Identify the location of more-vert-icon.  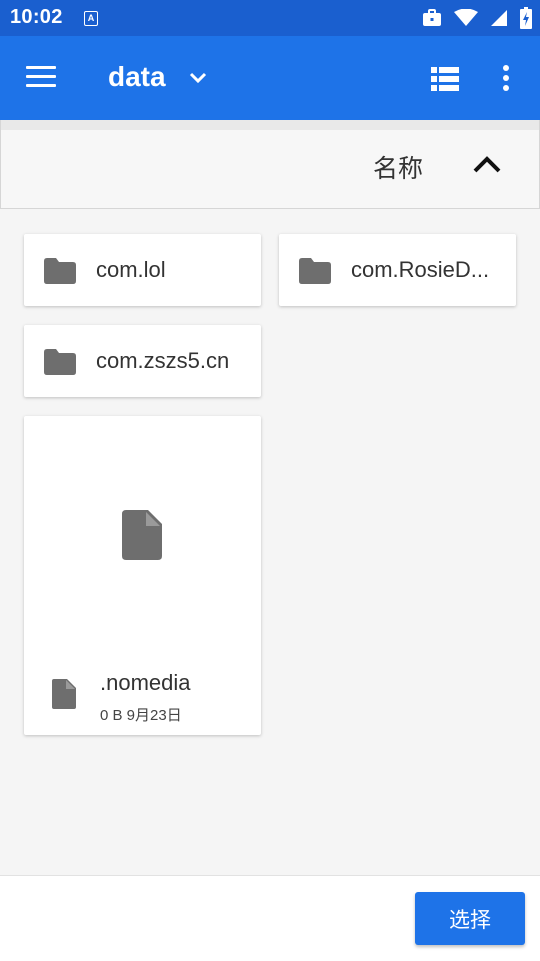
(506, 78).